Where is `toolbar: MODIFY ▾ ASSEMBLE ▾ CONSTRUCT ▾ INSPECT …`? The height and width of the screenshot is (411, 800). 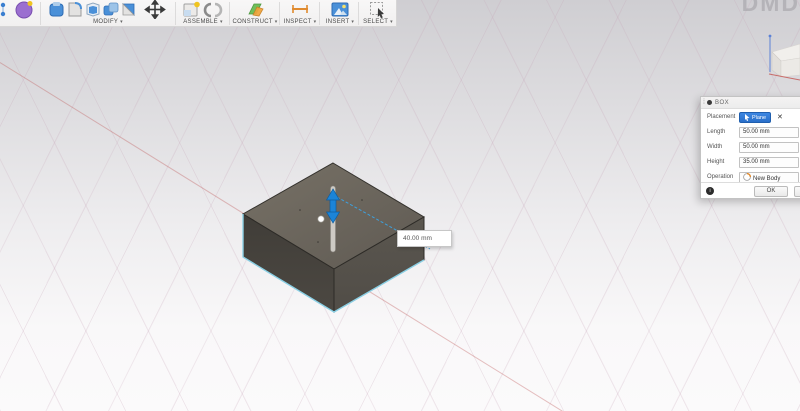 toolbar: MODIFY ▾ ASSEMBLE ▾ CONSTRUCT ▾ INSPECT … is located at coordinates (198, 13).